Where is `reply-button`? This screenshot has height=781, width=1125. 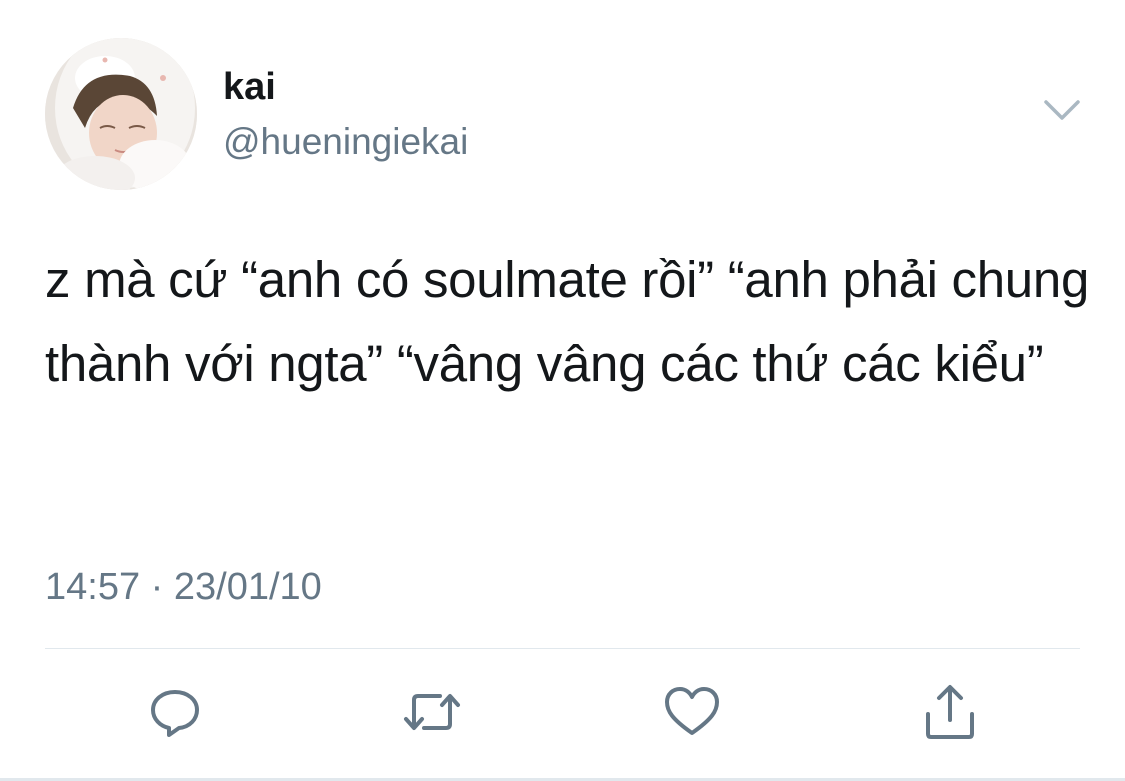 reply-button is located at coordinates (175, 712).